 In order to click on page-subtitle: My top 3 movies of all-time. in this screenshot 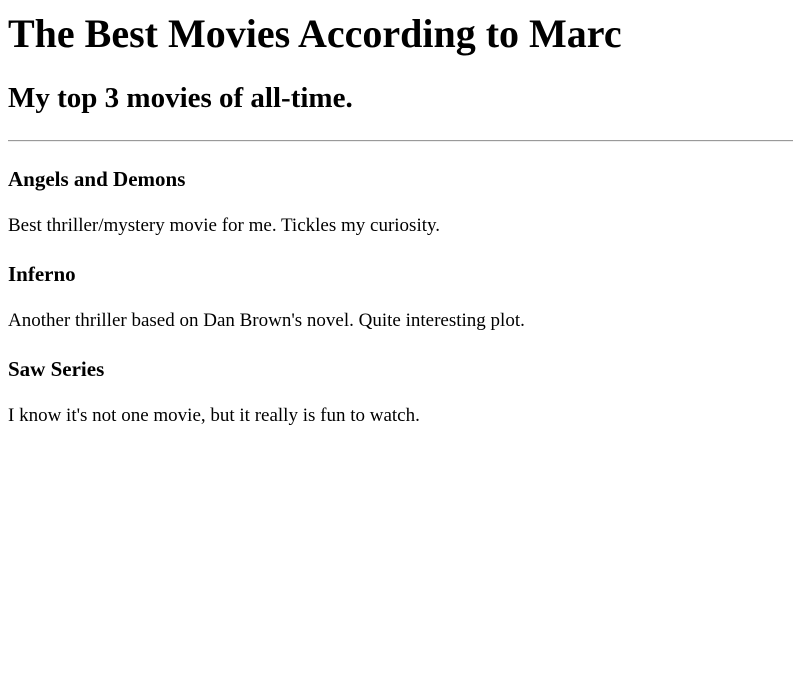, I will do `click(180, 98)`.